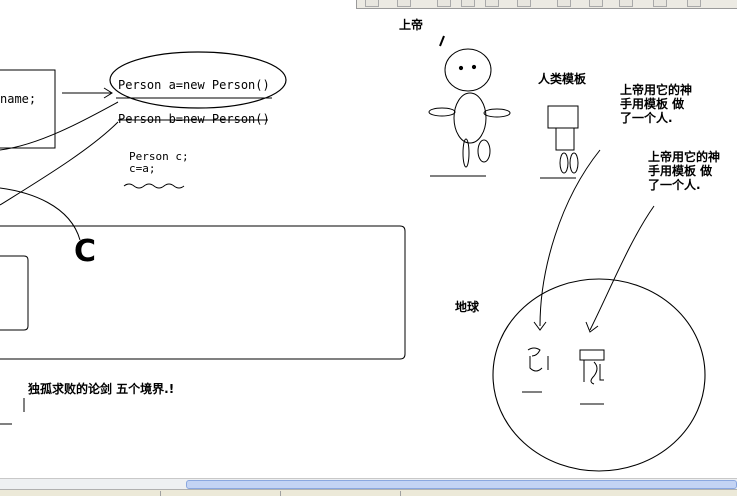 Image resolution: width=737 pixels, height=496 pixels. What do you see at coordinates (565, 139) in the screenshot?
I see `template-body` at bounding box center [565, 139].